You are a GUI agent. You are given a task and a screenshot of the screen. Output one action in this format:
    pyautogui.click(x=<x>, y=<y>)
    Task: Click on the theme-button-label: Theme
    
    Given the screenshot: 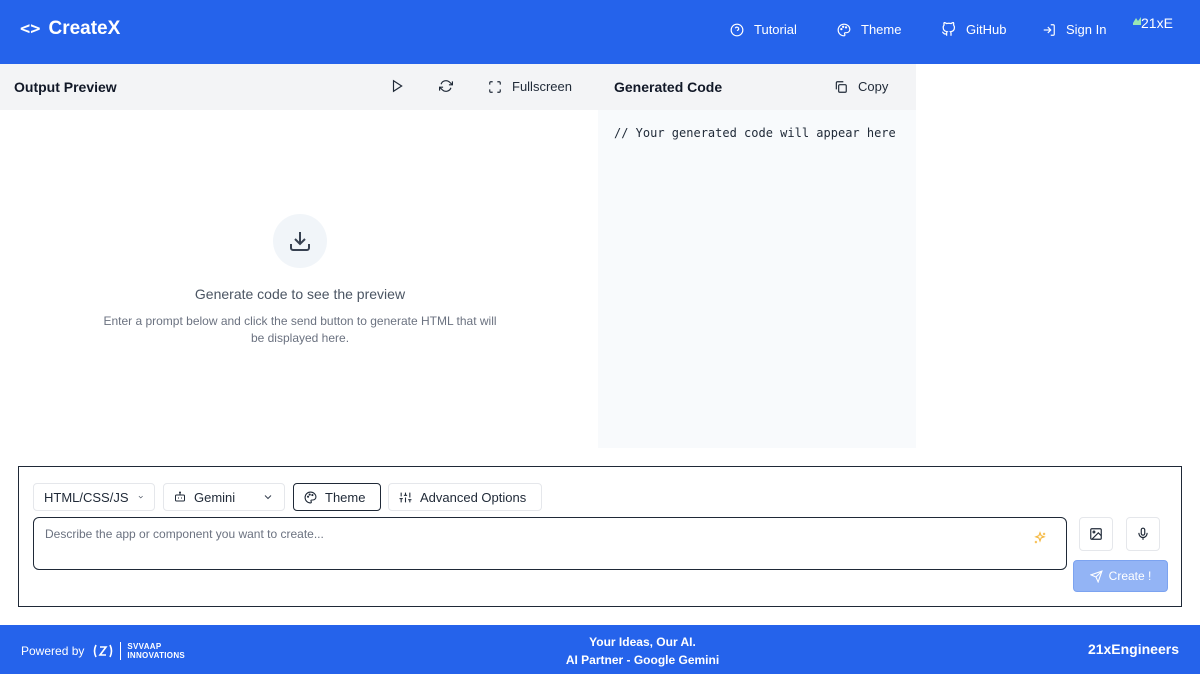 What is the action you would take?
    pyautogui.click(x=345, y=497)
    